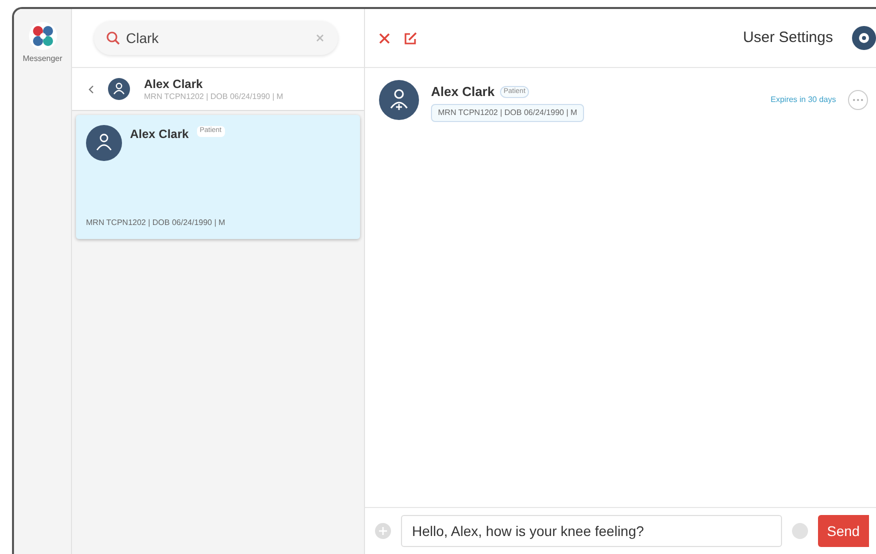  Describe the element at coordinates (843, 531) in the screenshot. I see `send-button: Send` at that location.